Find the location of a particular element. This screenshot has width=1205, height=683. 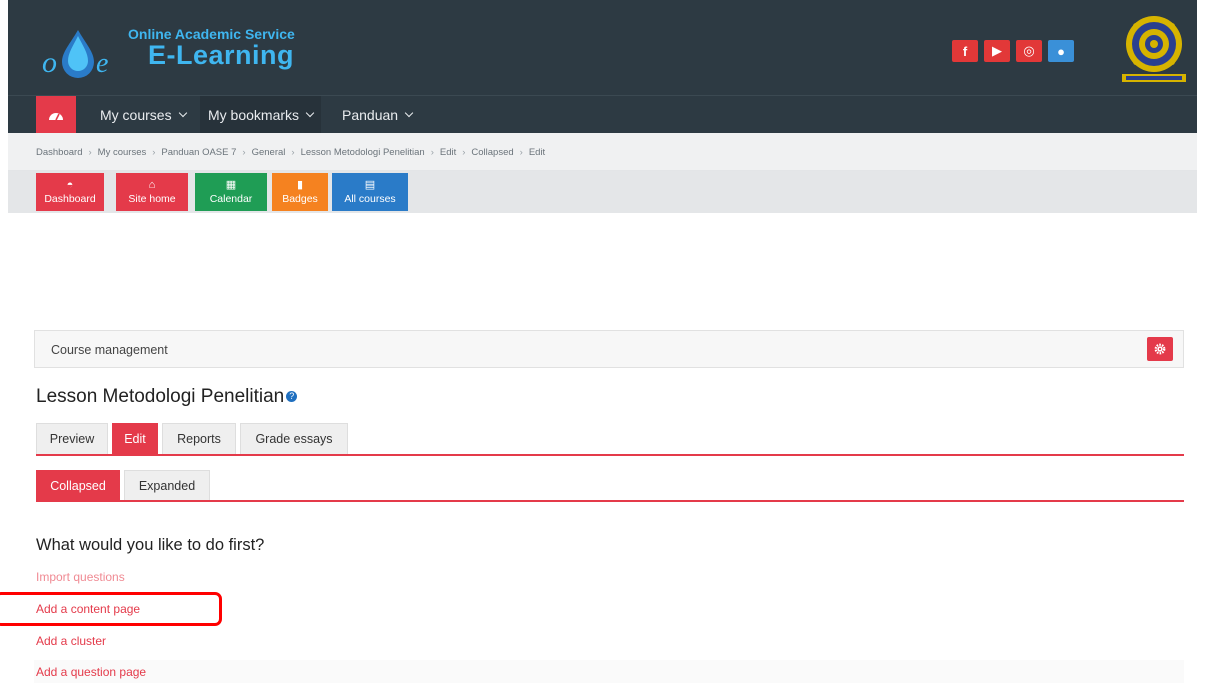

badges-button: ▮ Badges is located at coordinates (300, 192).